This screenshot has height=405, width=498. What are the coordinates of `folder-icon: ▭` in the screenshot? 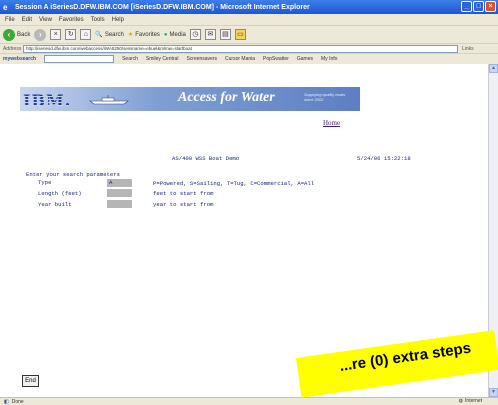 It's located at (240, 34).